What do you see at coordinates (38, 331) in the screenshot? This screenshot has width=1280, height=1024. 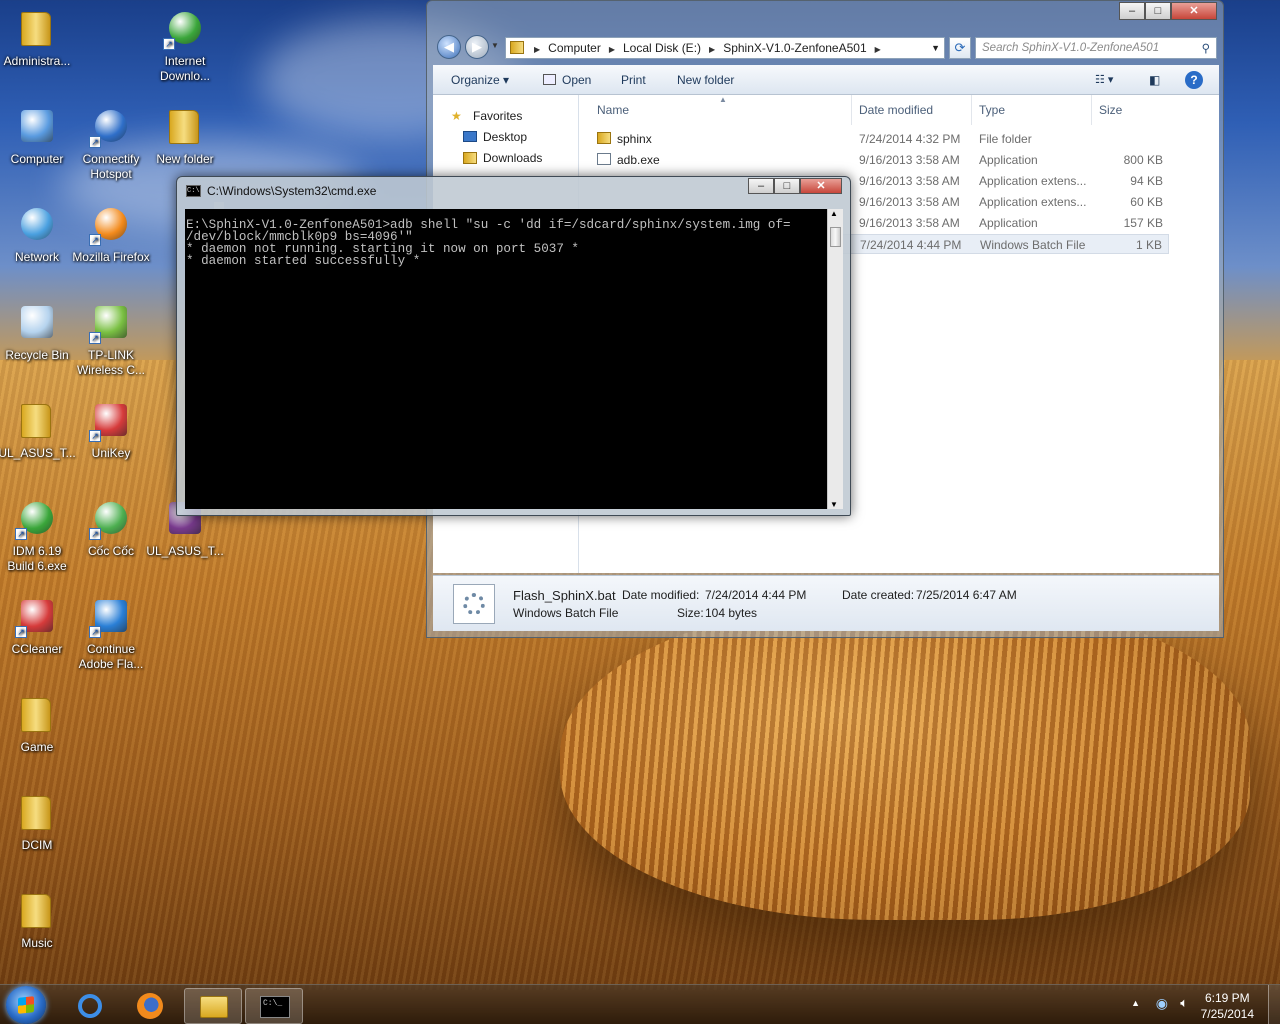 I see `desktop-icon-recycle: Recycle Bin` at bounding box center [38, 331].